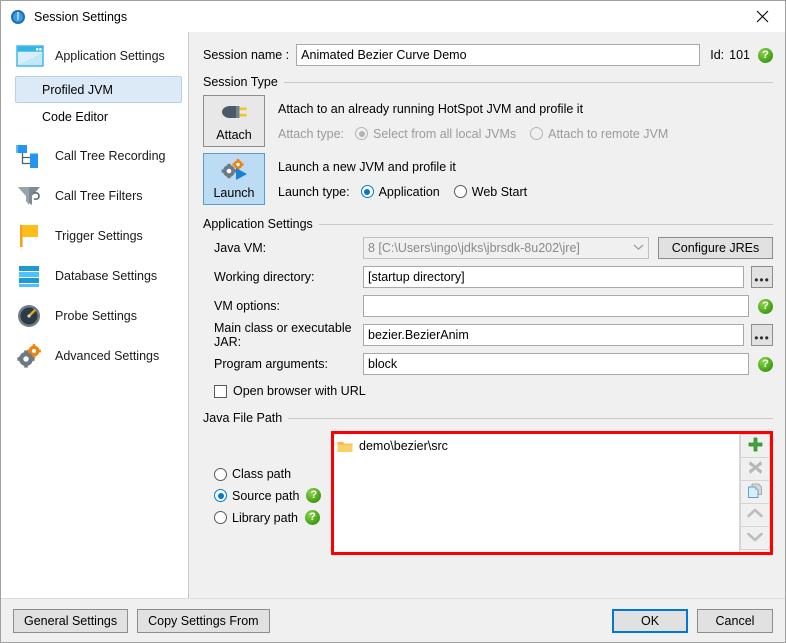  I want to click on open-browser-row: Open browser with URL, so click(488, 391).